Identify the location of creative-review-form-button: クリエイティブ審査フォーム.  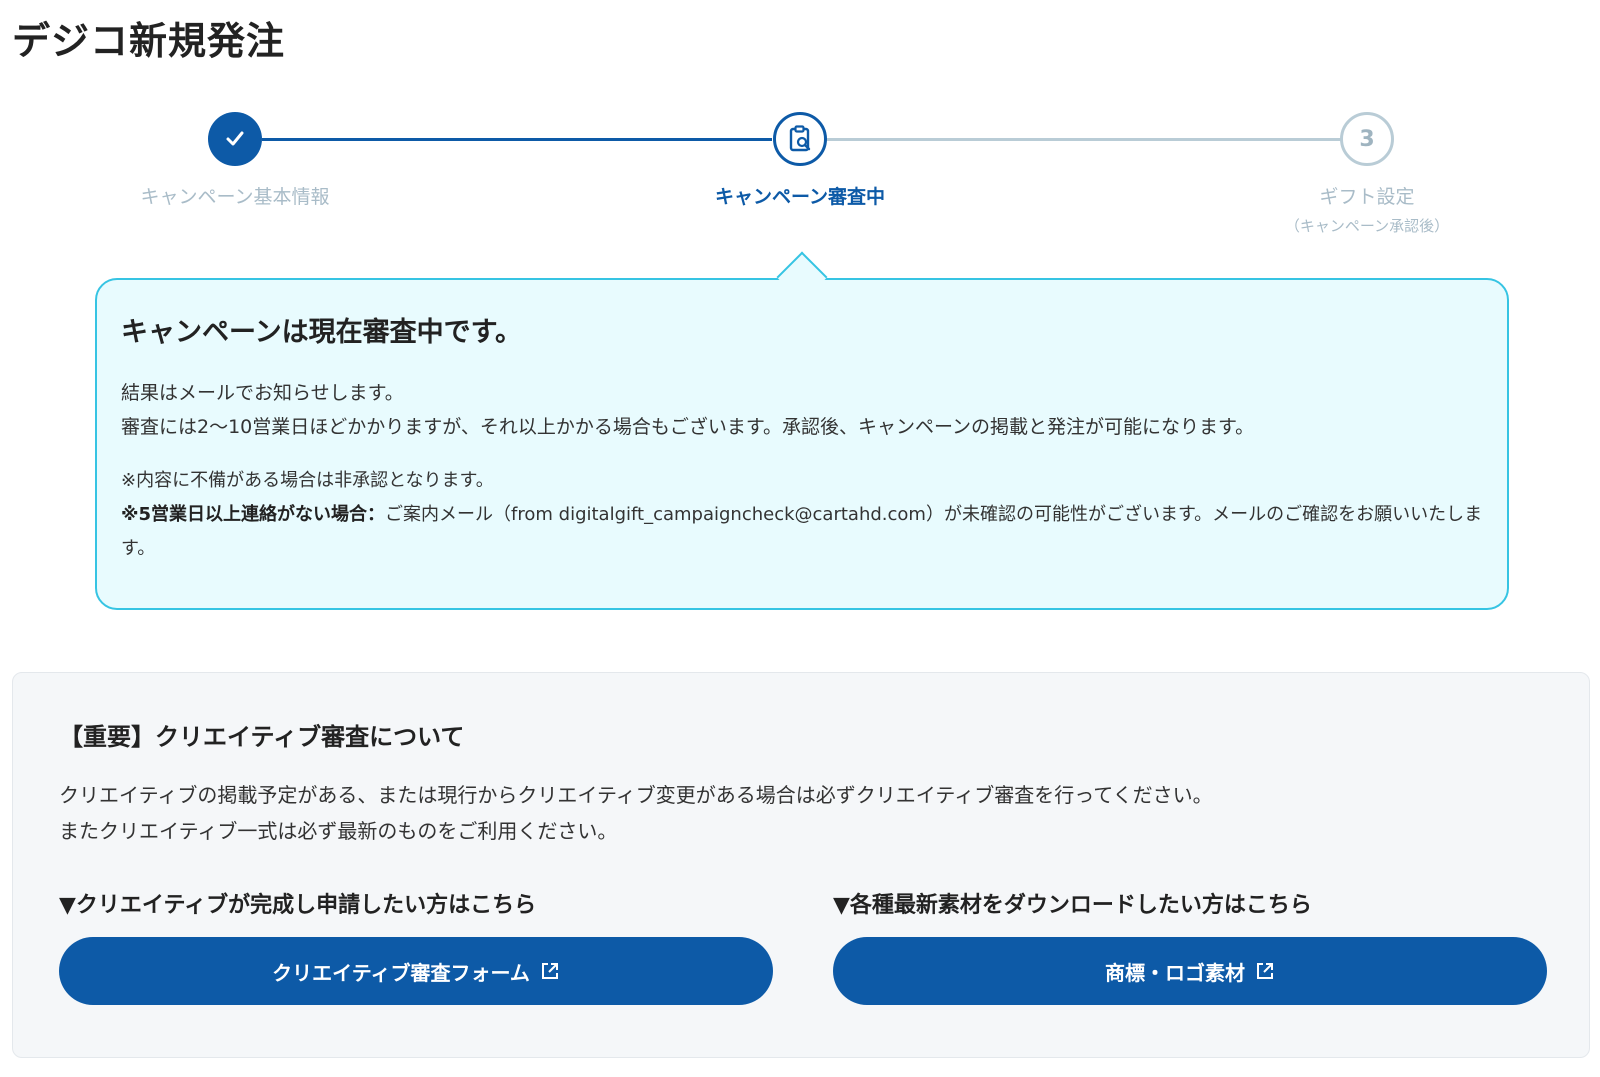
(416, 971).